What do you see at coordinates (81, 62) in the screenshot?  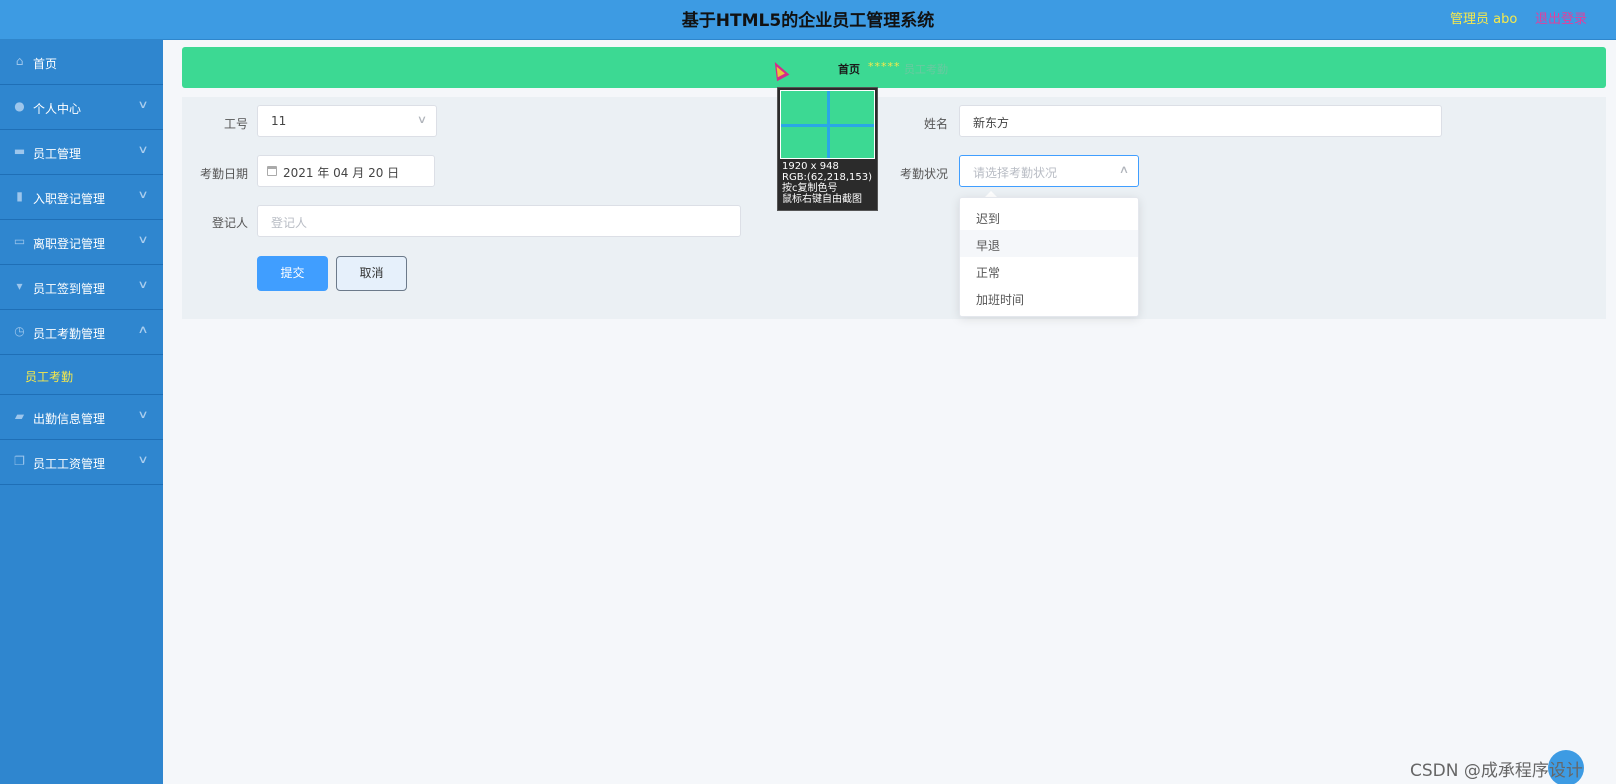 I see `sidebar-item-home: ⌂ 首页` at bounding box center [81, 62].